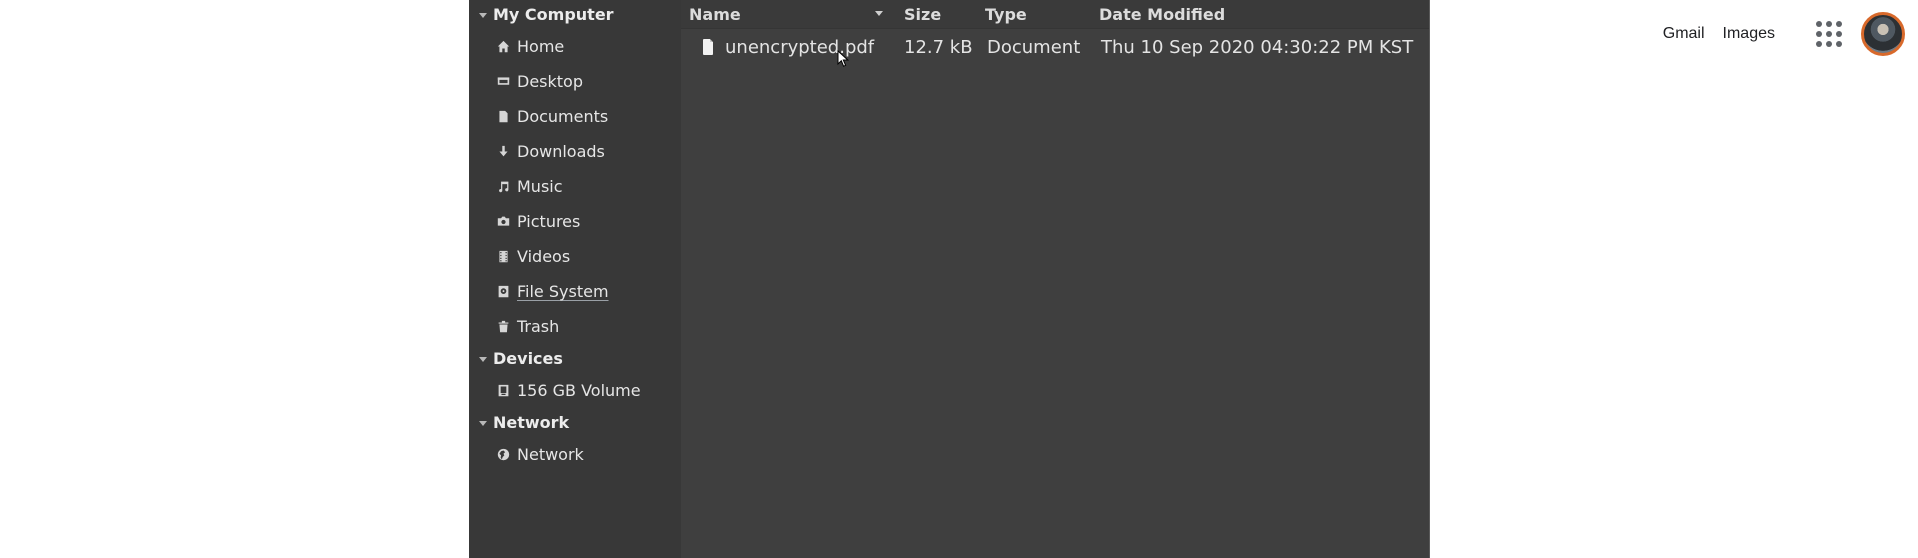  Describe the element at coordinates (503, 82) in the screenshot. I see `desktop-icon` at that location.